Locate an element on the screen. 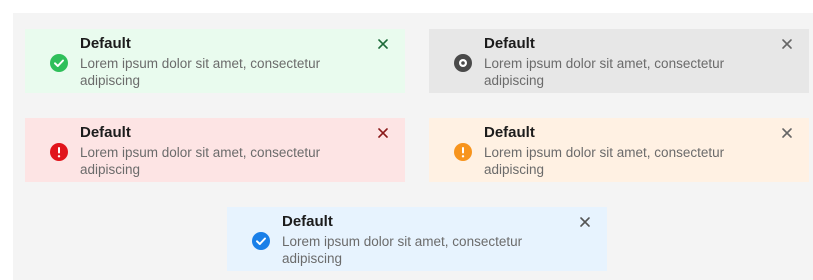 The image size is (813, 280). dot-circle-icon is located at coordinates (463, 63).